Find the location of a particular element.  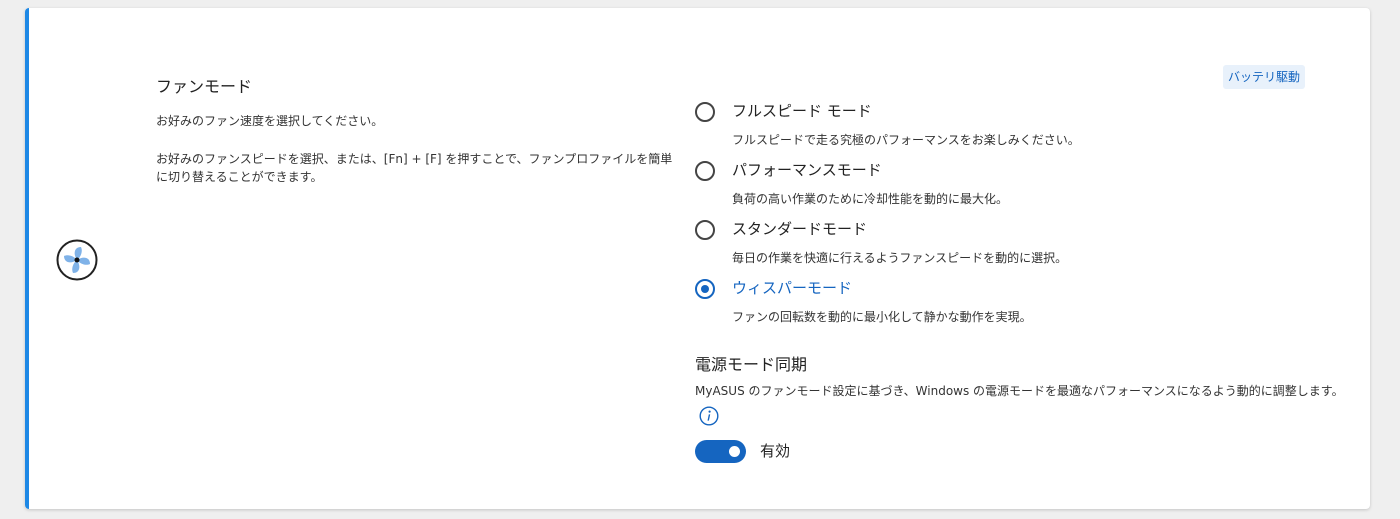

radio-description: 毎日の作業を快適に行えるようファンスピードを動的に選択。 is located at coordinates (900, 258).